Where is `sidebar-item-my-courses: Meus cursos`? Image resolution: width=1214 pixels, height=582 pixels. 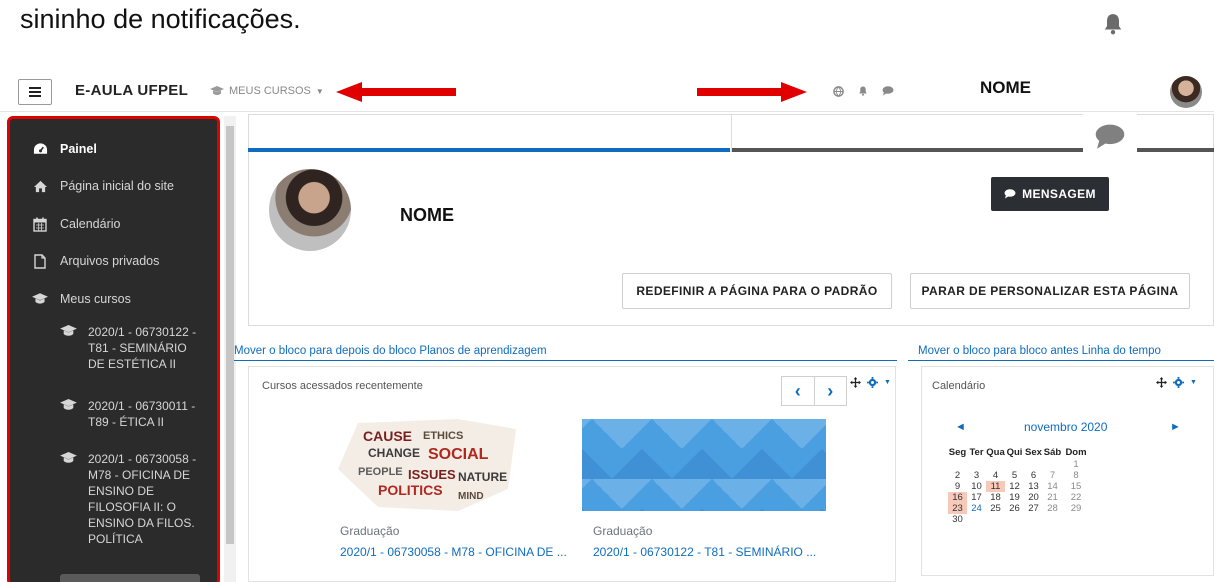 sidebar-item-my-courses: Meus cursos is located at coordinates (81, 299).